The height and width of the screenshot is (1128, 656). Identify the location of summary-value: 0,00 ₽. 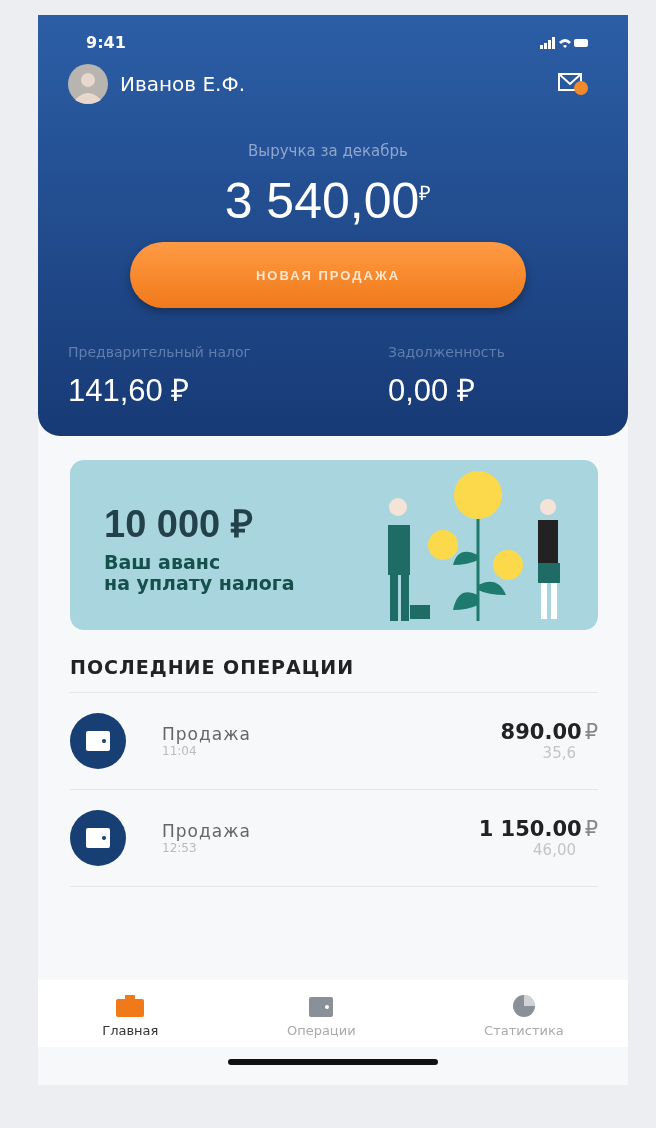
(432, 391).